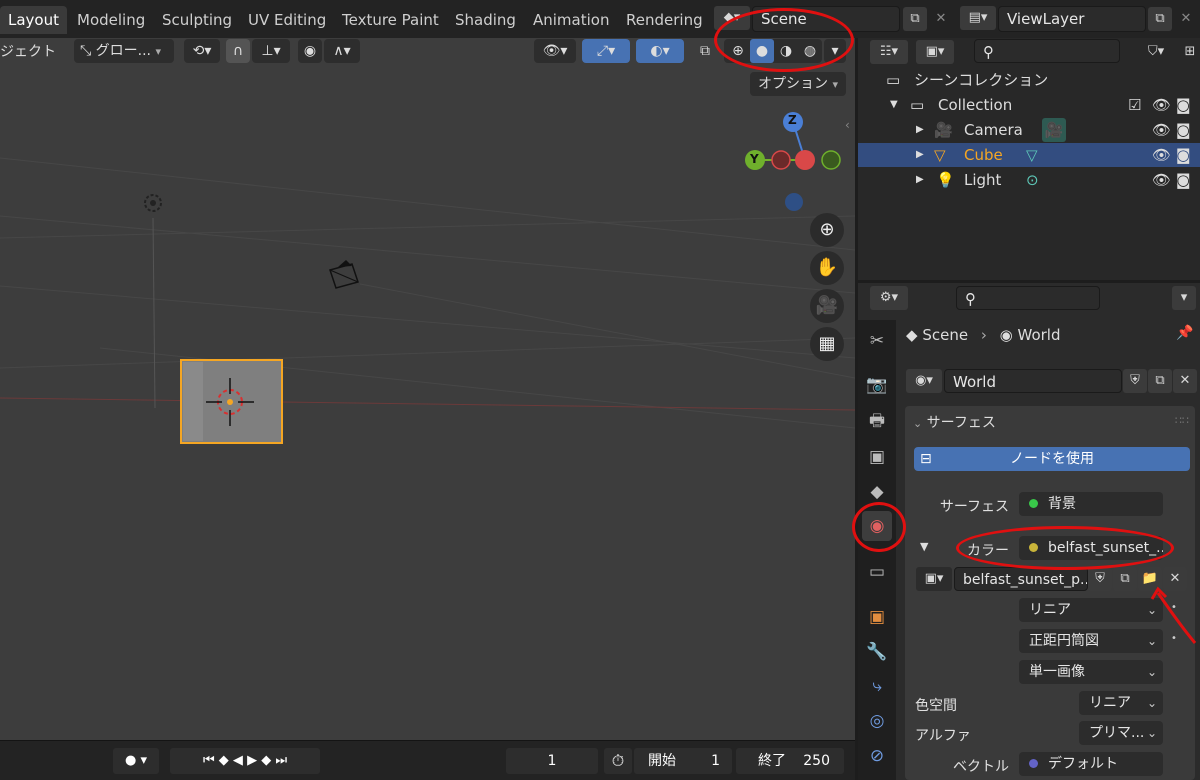  I want to click on light-object, so click(153, 203).